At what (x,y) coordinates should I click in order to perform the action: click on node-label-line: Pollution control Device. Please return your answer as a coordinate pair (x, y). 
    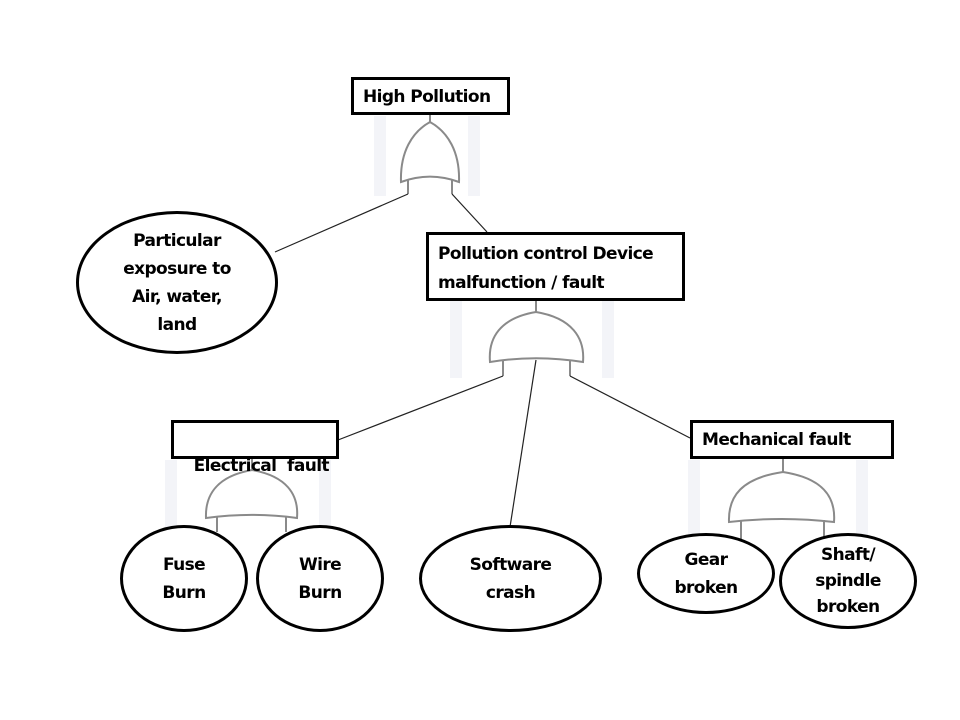
    Looking at the image, I should click on (546, 254).